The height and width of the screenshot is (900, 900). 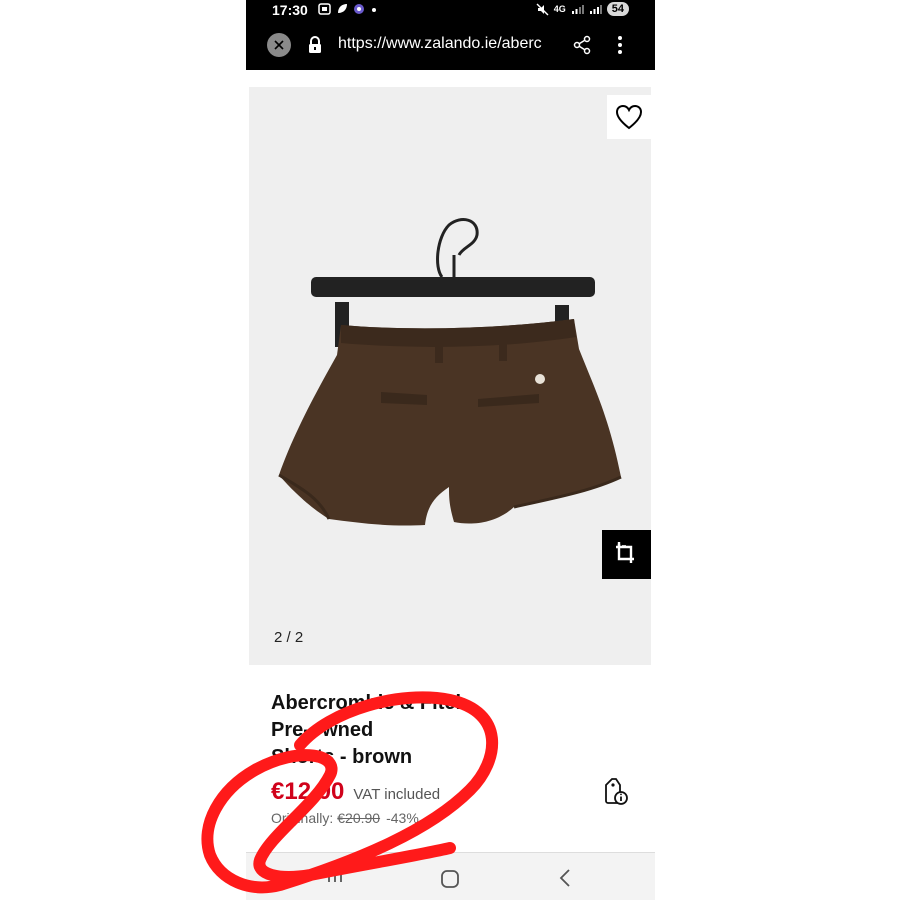 I want to click on price-row: €12.00 VAT included, so click(x=355, y=792).